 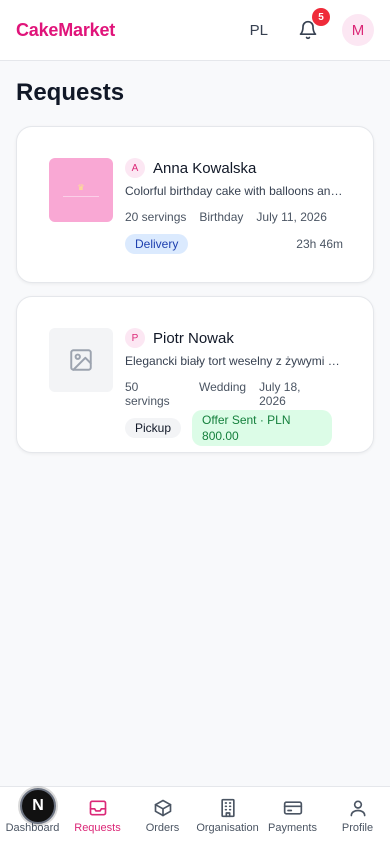 I want to click on app-header: CakeMarket PL 5 M, so click(x=195, y=30).